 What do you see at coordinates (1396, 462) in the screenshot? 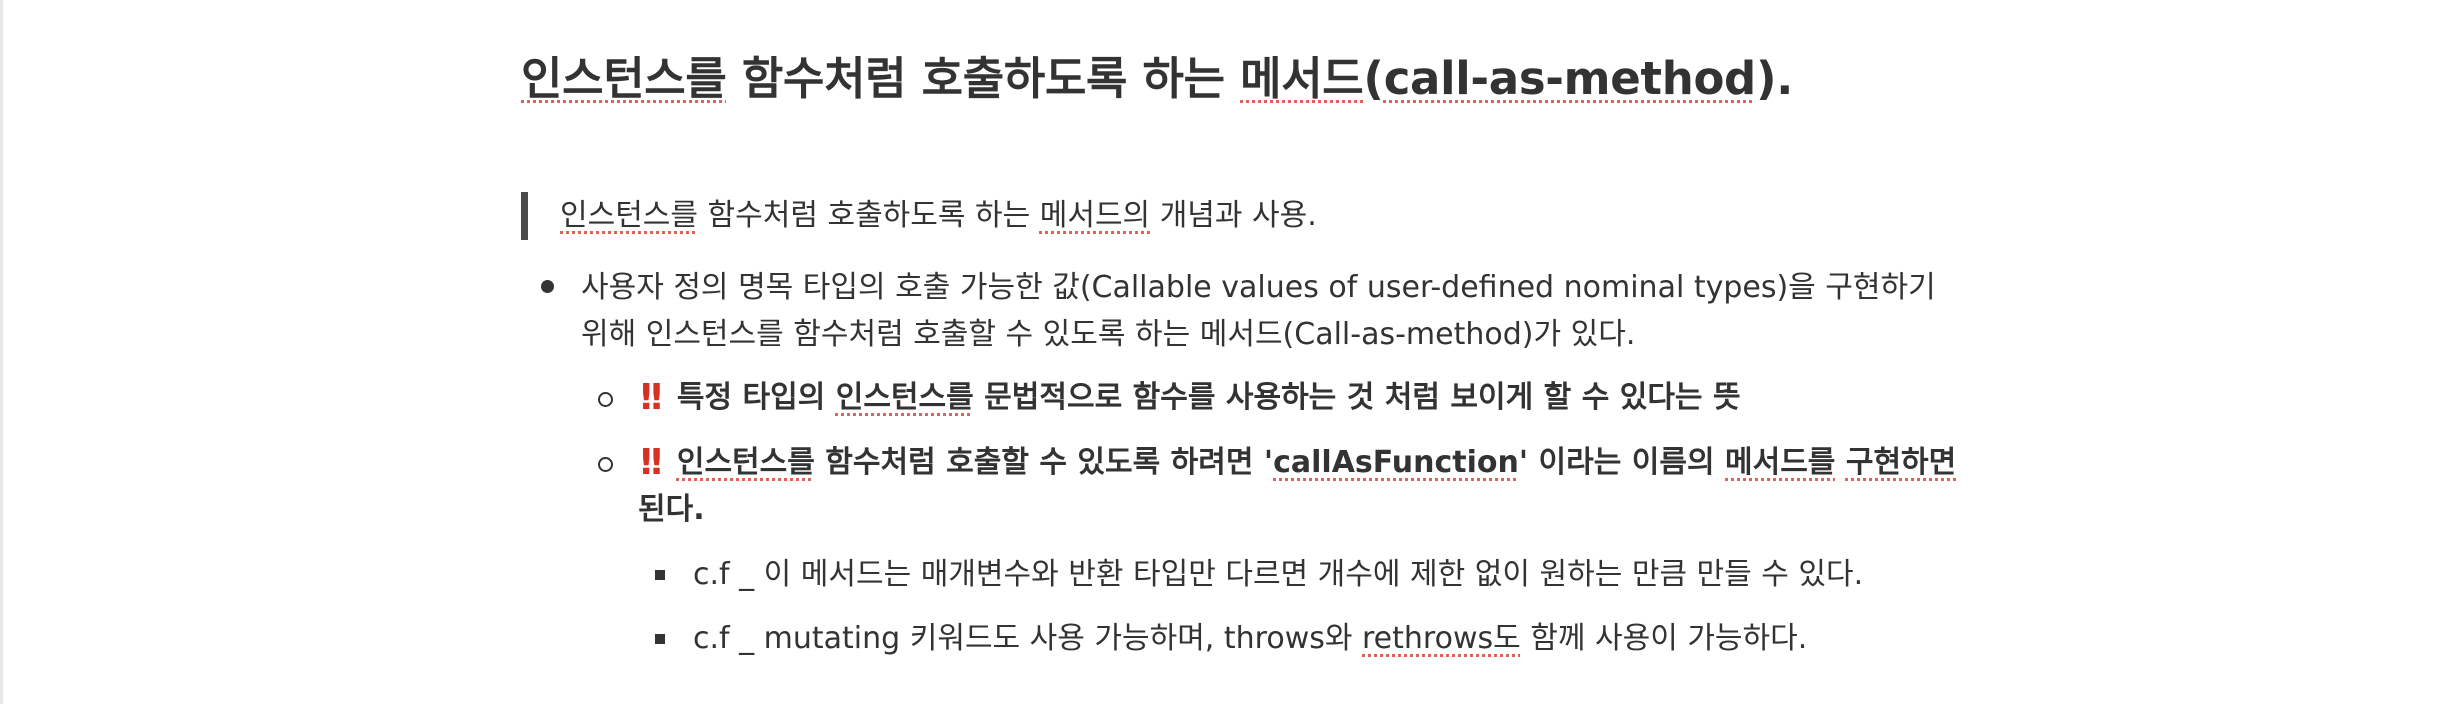
I see `sub2-word-callasfunction: callAsFunction` at bounding box center [1396, 462].